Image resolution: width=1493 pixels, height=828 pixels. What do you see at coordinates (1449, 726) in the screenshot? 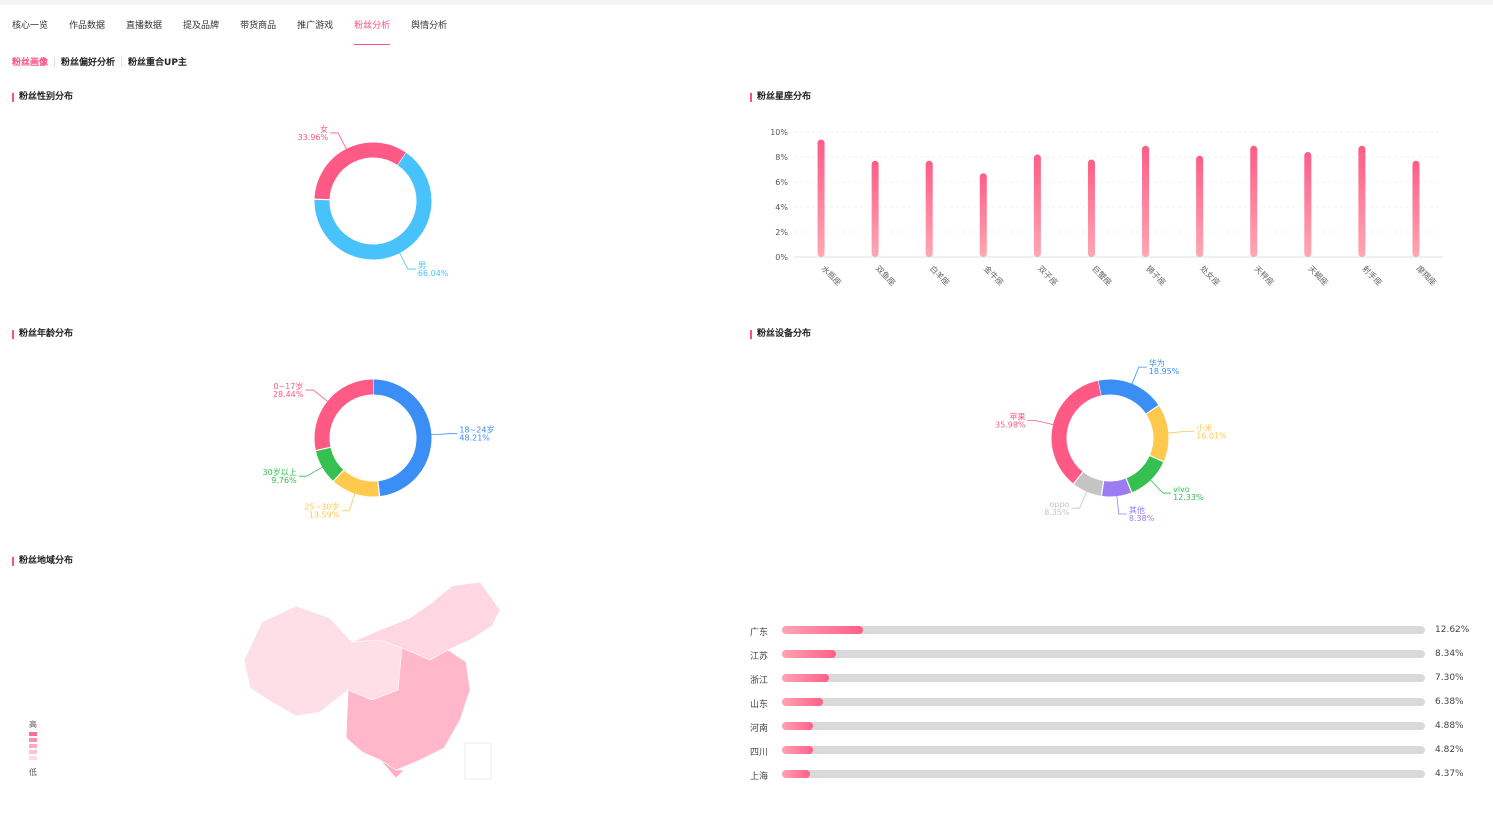
I see `region-value: 4.88%` at bounding box center [1449, 726].